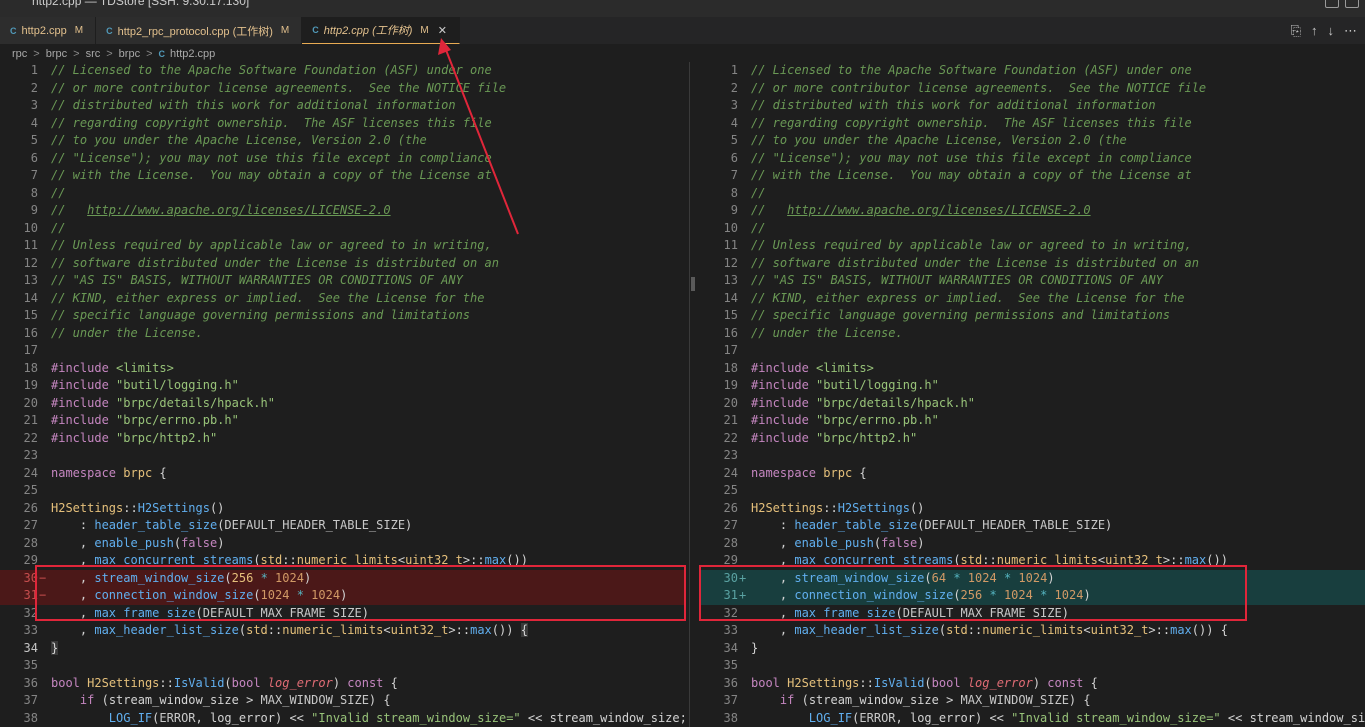 Image resolution: width=1365 pixels, height=727 pixels. Describe the element at coordinates (1342, 4) in the screenshot. I see `layout-controls` at that location.